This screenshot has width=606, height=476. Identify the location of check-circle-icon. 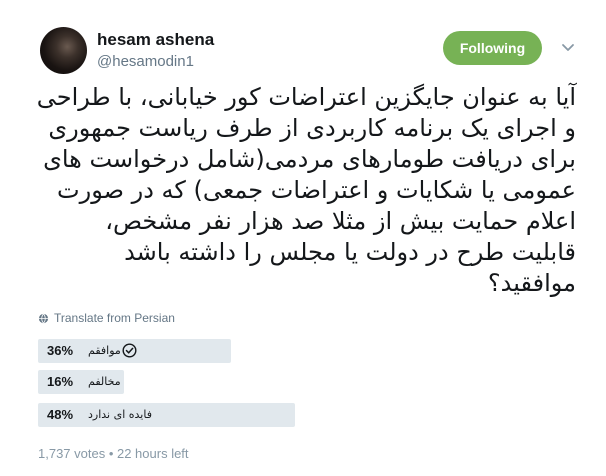
(129, 350).